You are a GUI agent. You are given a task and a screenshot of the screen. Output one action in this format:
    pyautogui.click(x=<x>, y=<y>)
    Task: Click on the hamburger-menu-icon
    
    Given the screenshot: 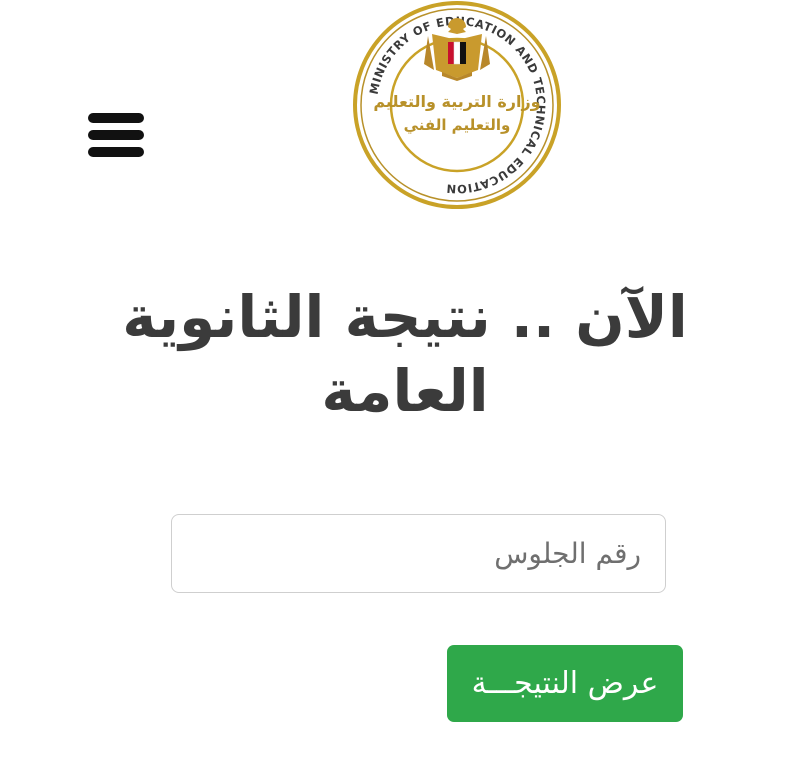 What is the action you would take?
    pyautogui.click(x=116, y=135)
    